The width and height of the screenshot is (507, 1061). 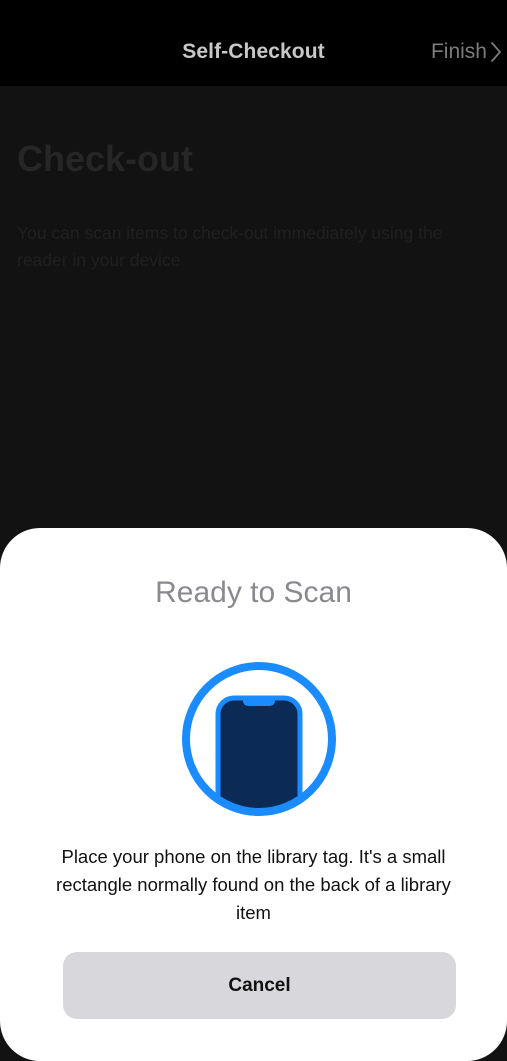 I want to click on sheet-title: Ready to Scan, so click(x=253, y=592).